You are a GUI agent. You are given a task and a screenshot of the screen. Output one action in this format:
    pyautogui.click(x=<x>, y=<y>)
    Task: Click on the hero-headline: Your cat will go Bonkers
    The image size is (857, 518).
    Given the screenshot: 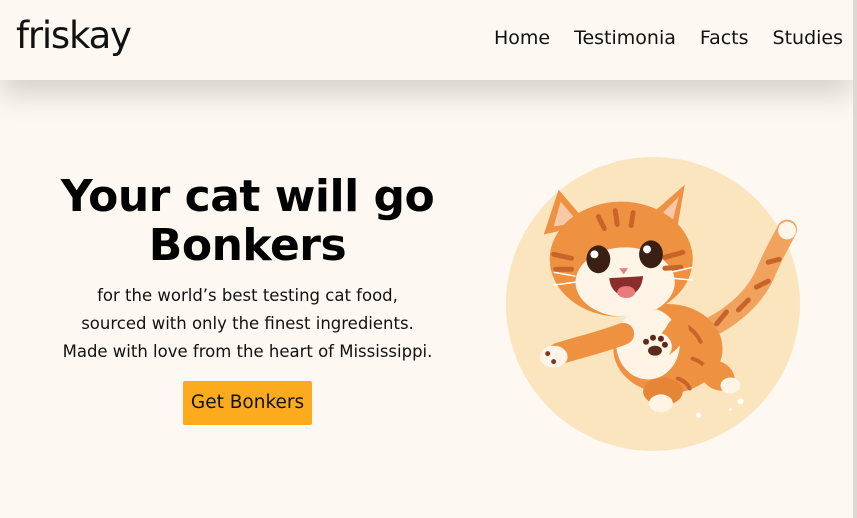 What is the action you would take?
    pyautogui.click(x=247, y=221)
    